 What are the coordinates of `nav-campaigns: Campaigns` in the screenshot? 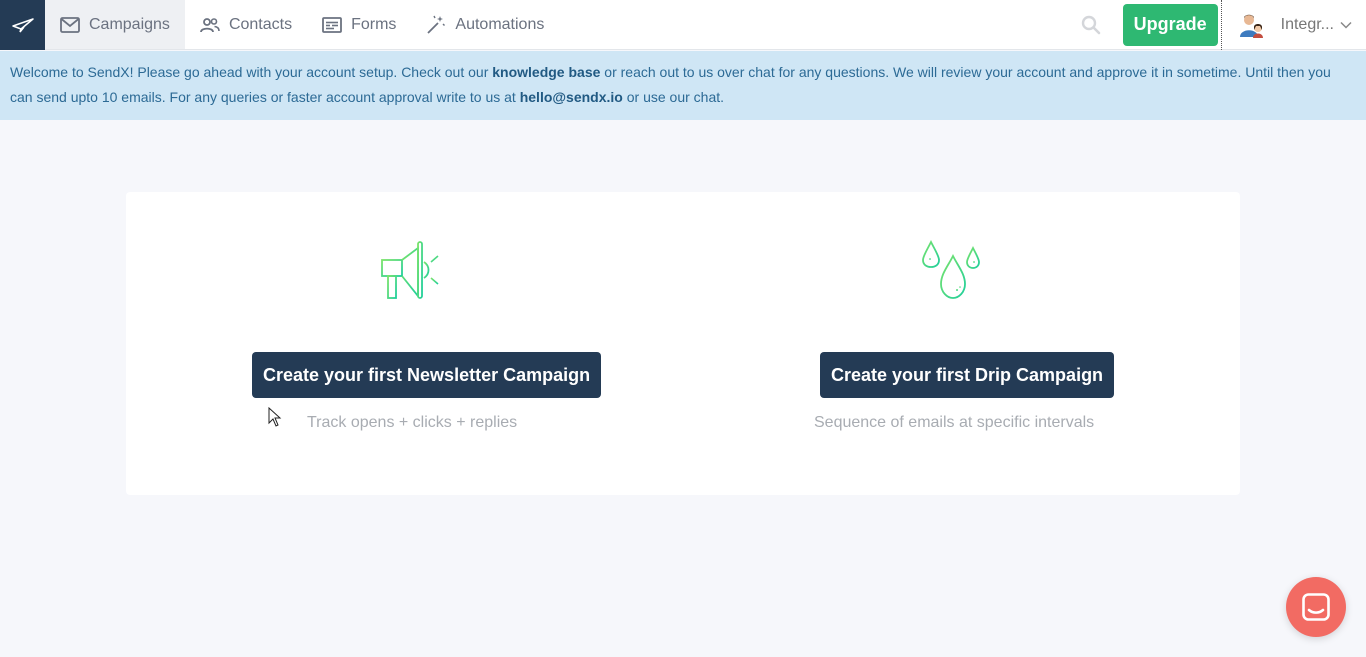 It's located at (115, 24).